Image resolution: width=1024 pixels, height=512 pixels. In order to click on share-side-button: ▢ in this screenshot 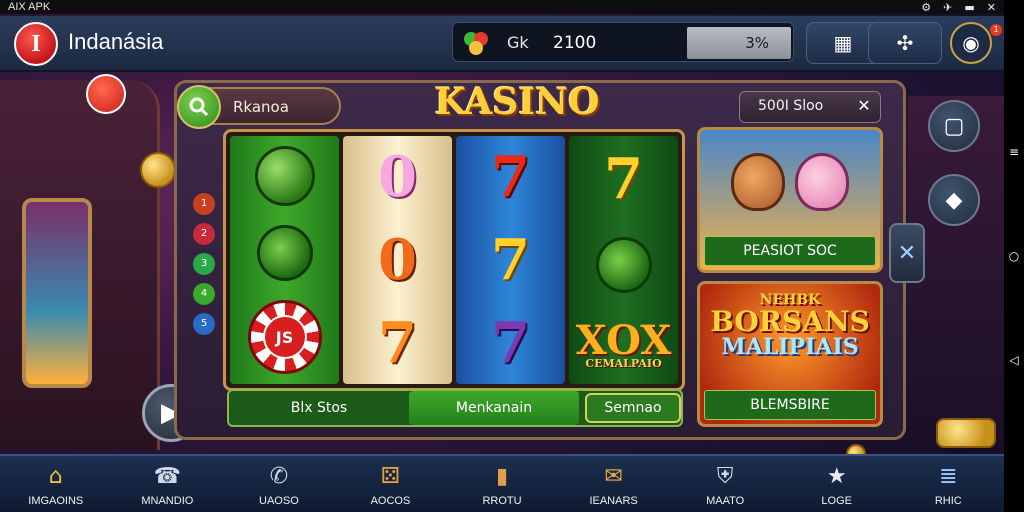, I will do `click(954, 126)`.